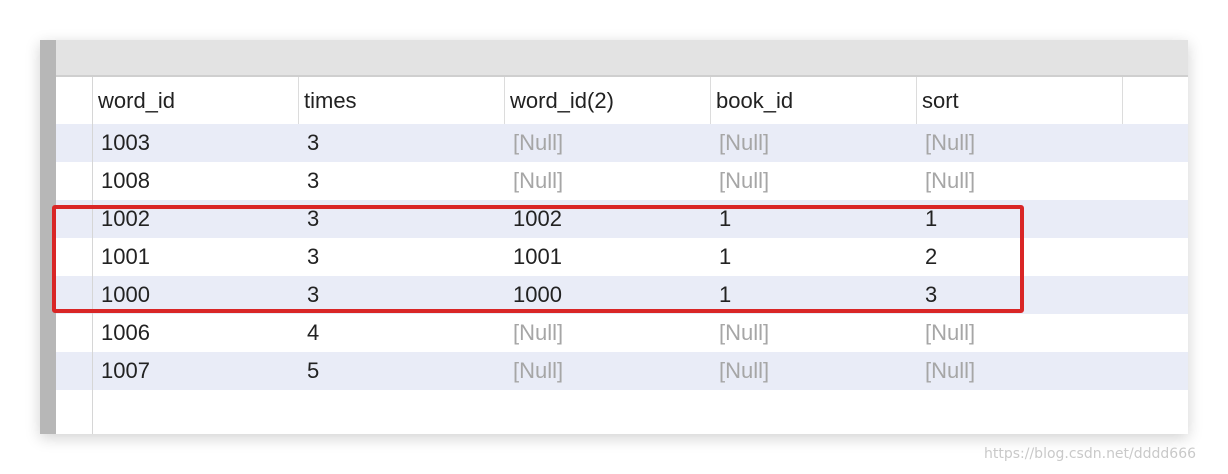 This screenshot has height=474, width=1228. What do you see at coordinates (196, 371) in the screenshot?
I see `cell-word-id: 1007` at bounding box center [196, 371].